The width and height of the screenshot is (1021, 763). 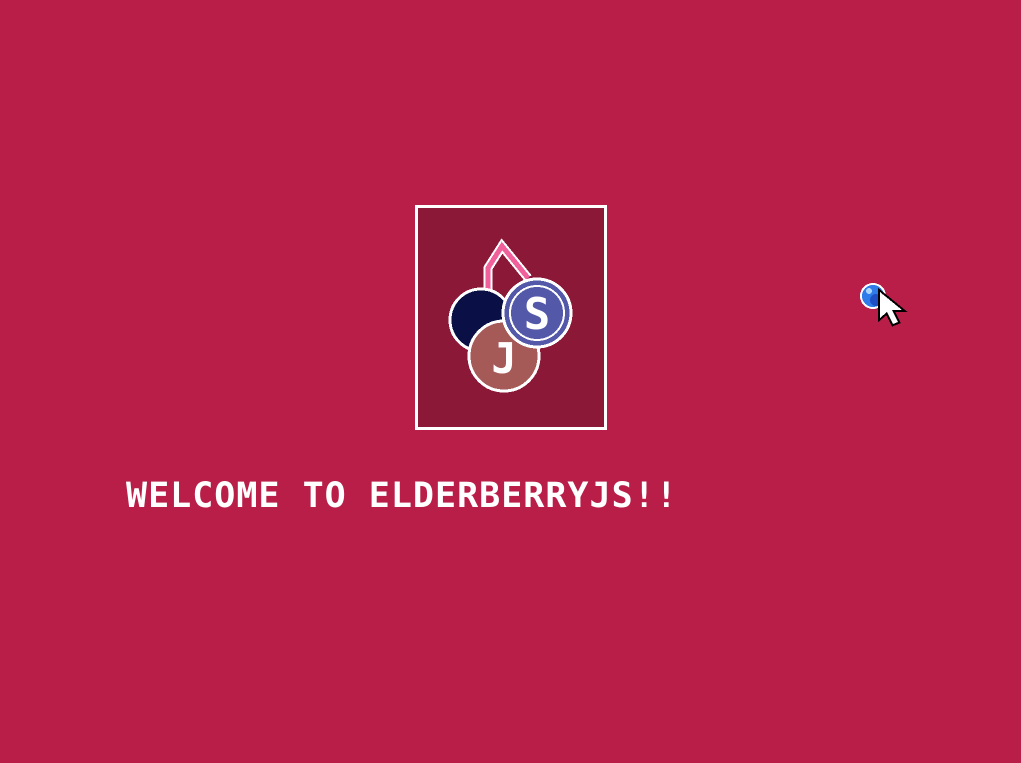 What do you see at coordinates (537, 314) in the screenshot?
I see `letter-s: S` at bounding box center [537, 314].